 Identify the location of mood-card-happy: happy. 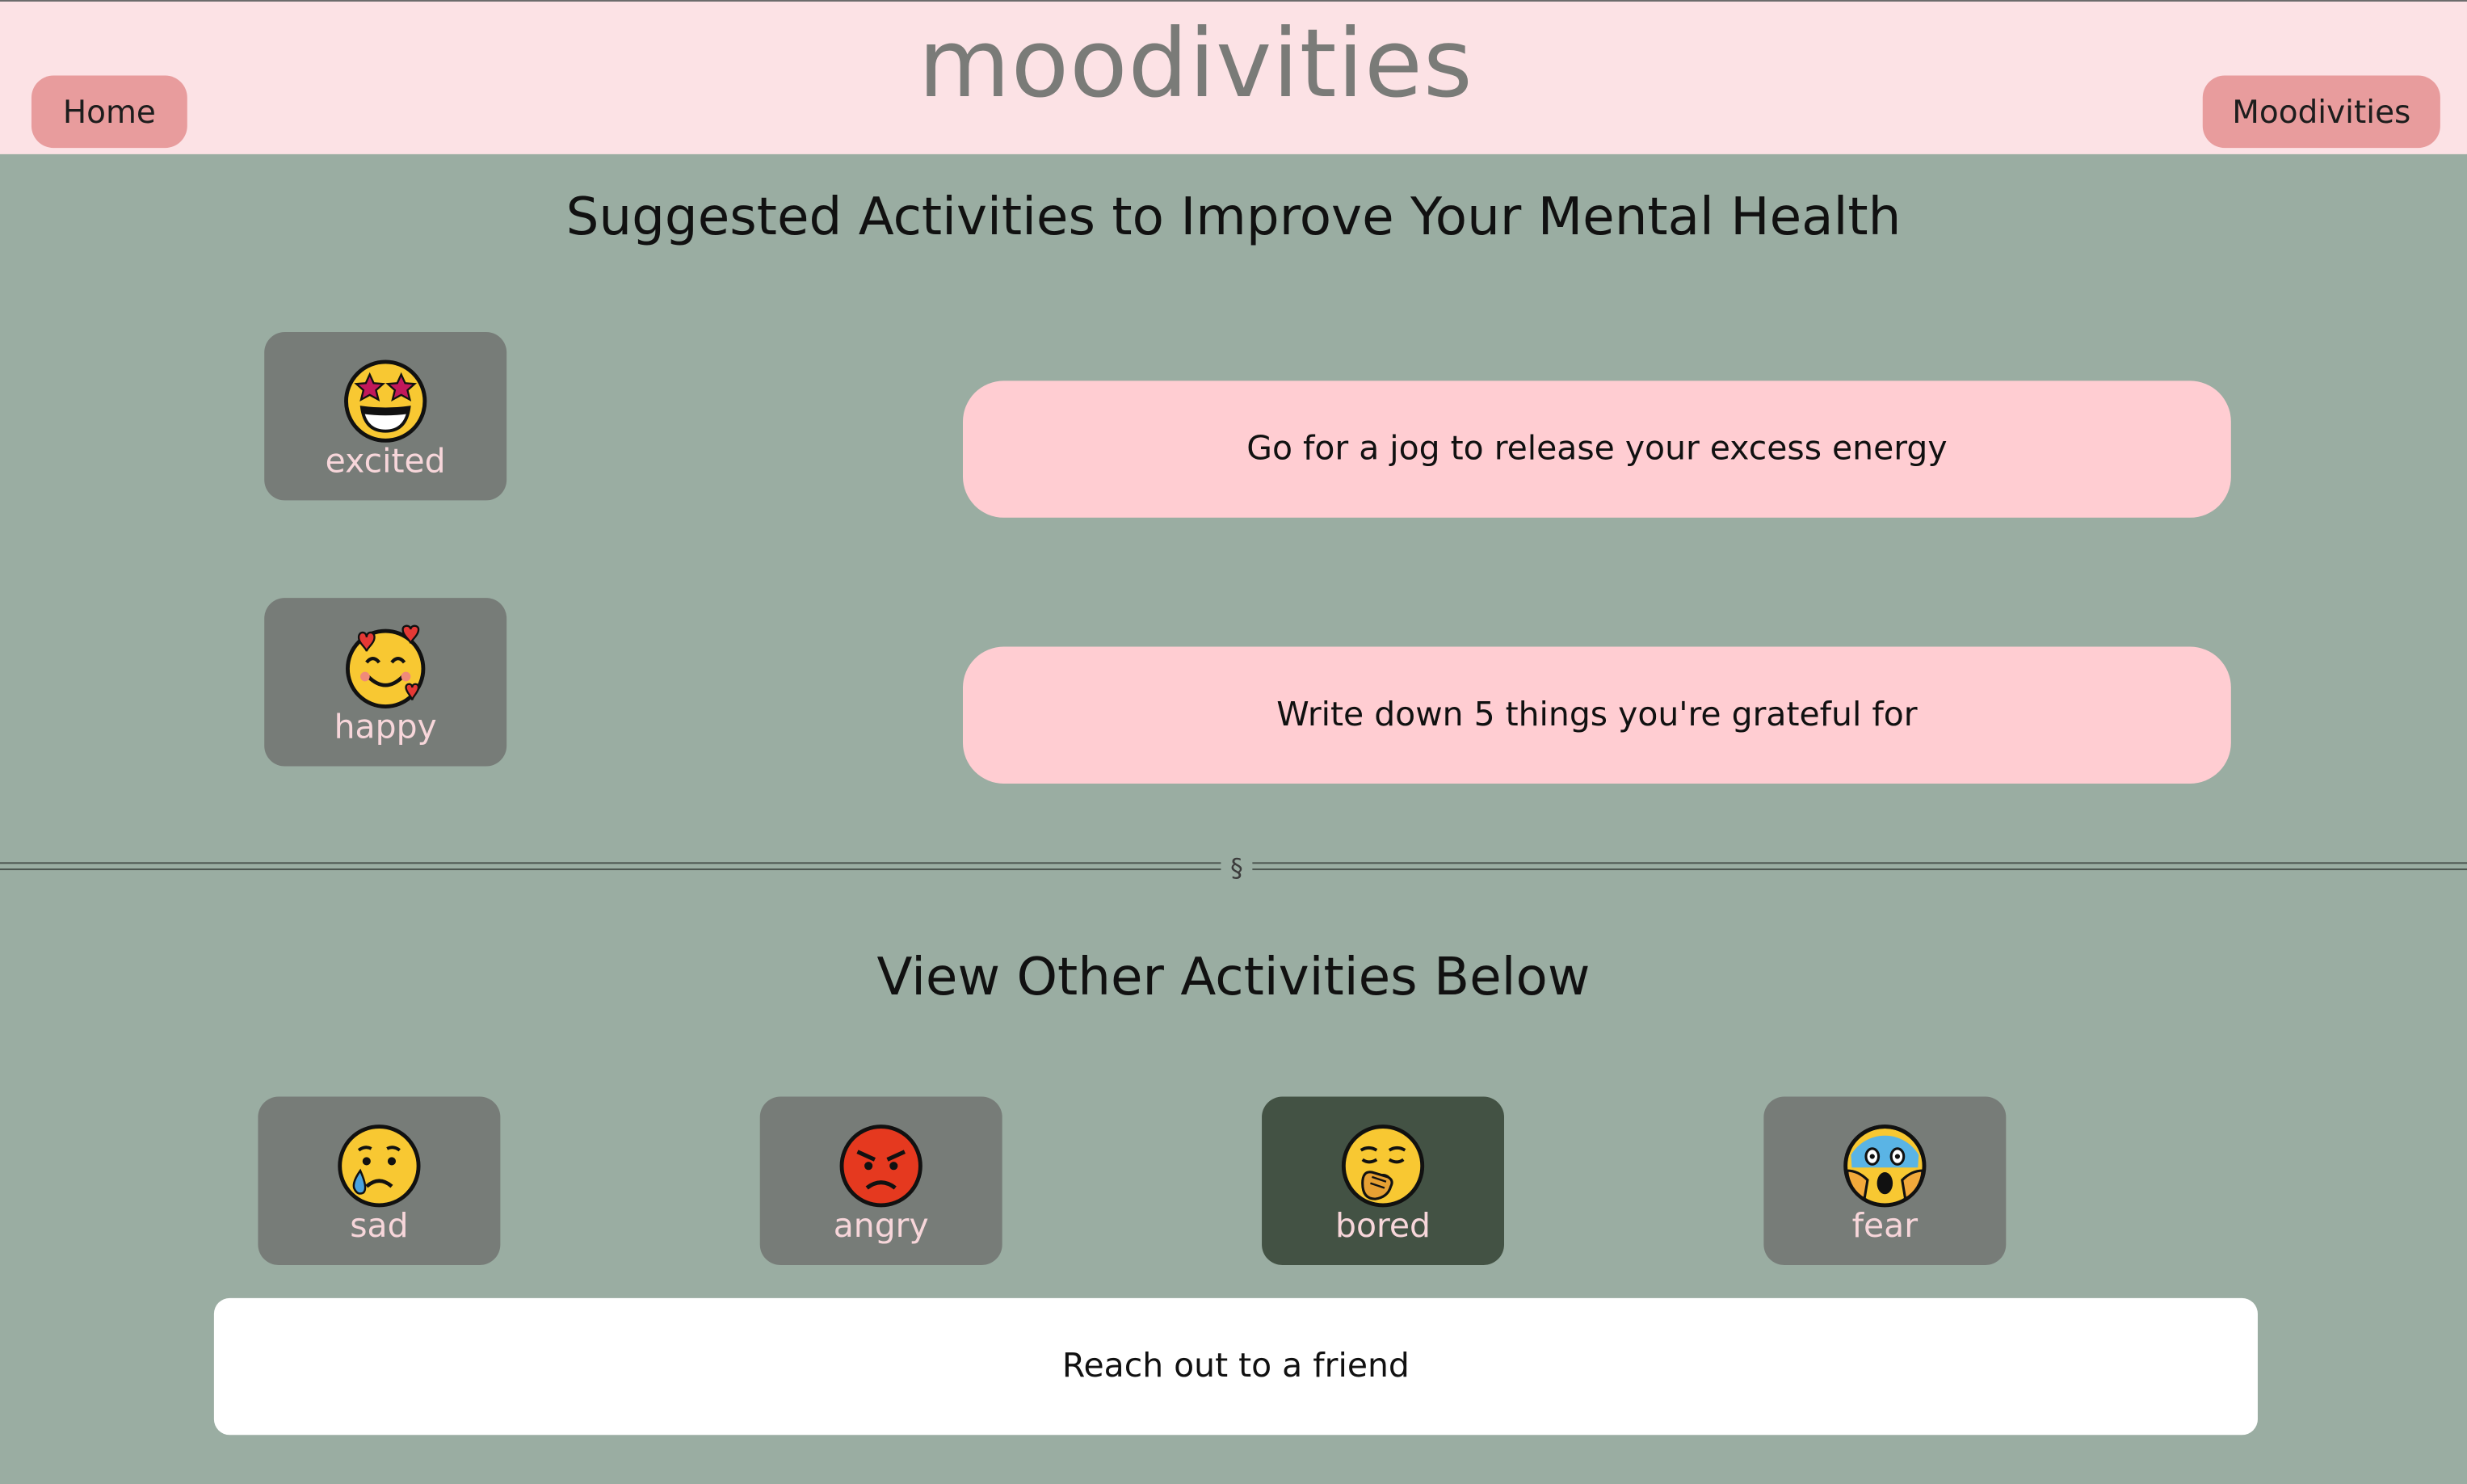
(386, 682).